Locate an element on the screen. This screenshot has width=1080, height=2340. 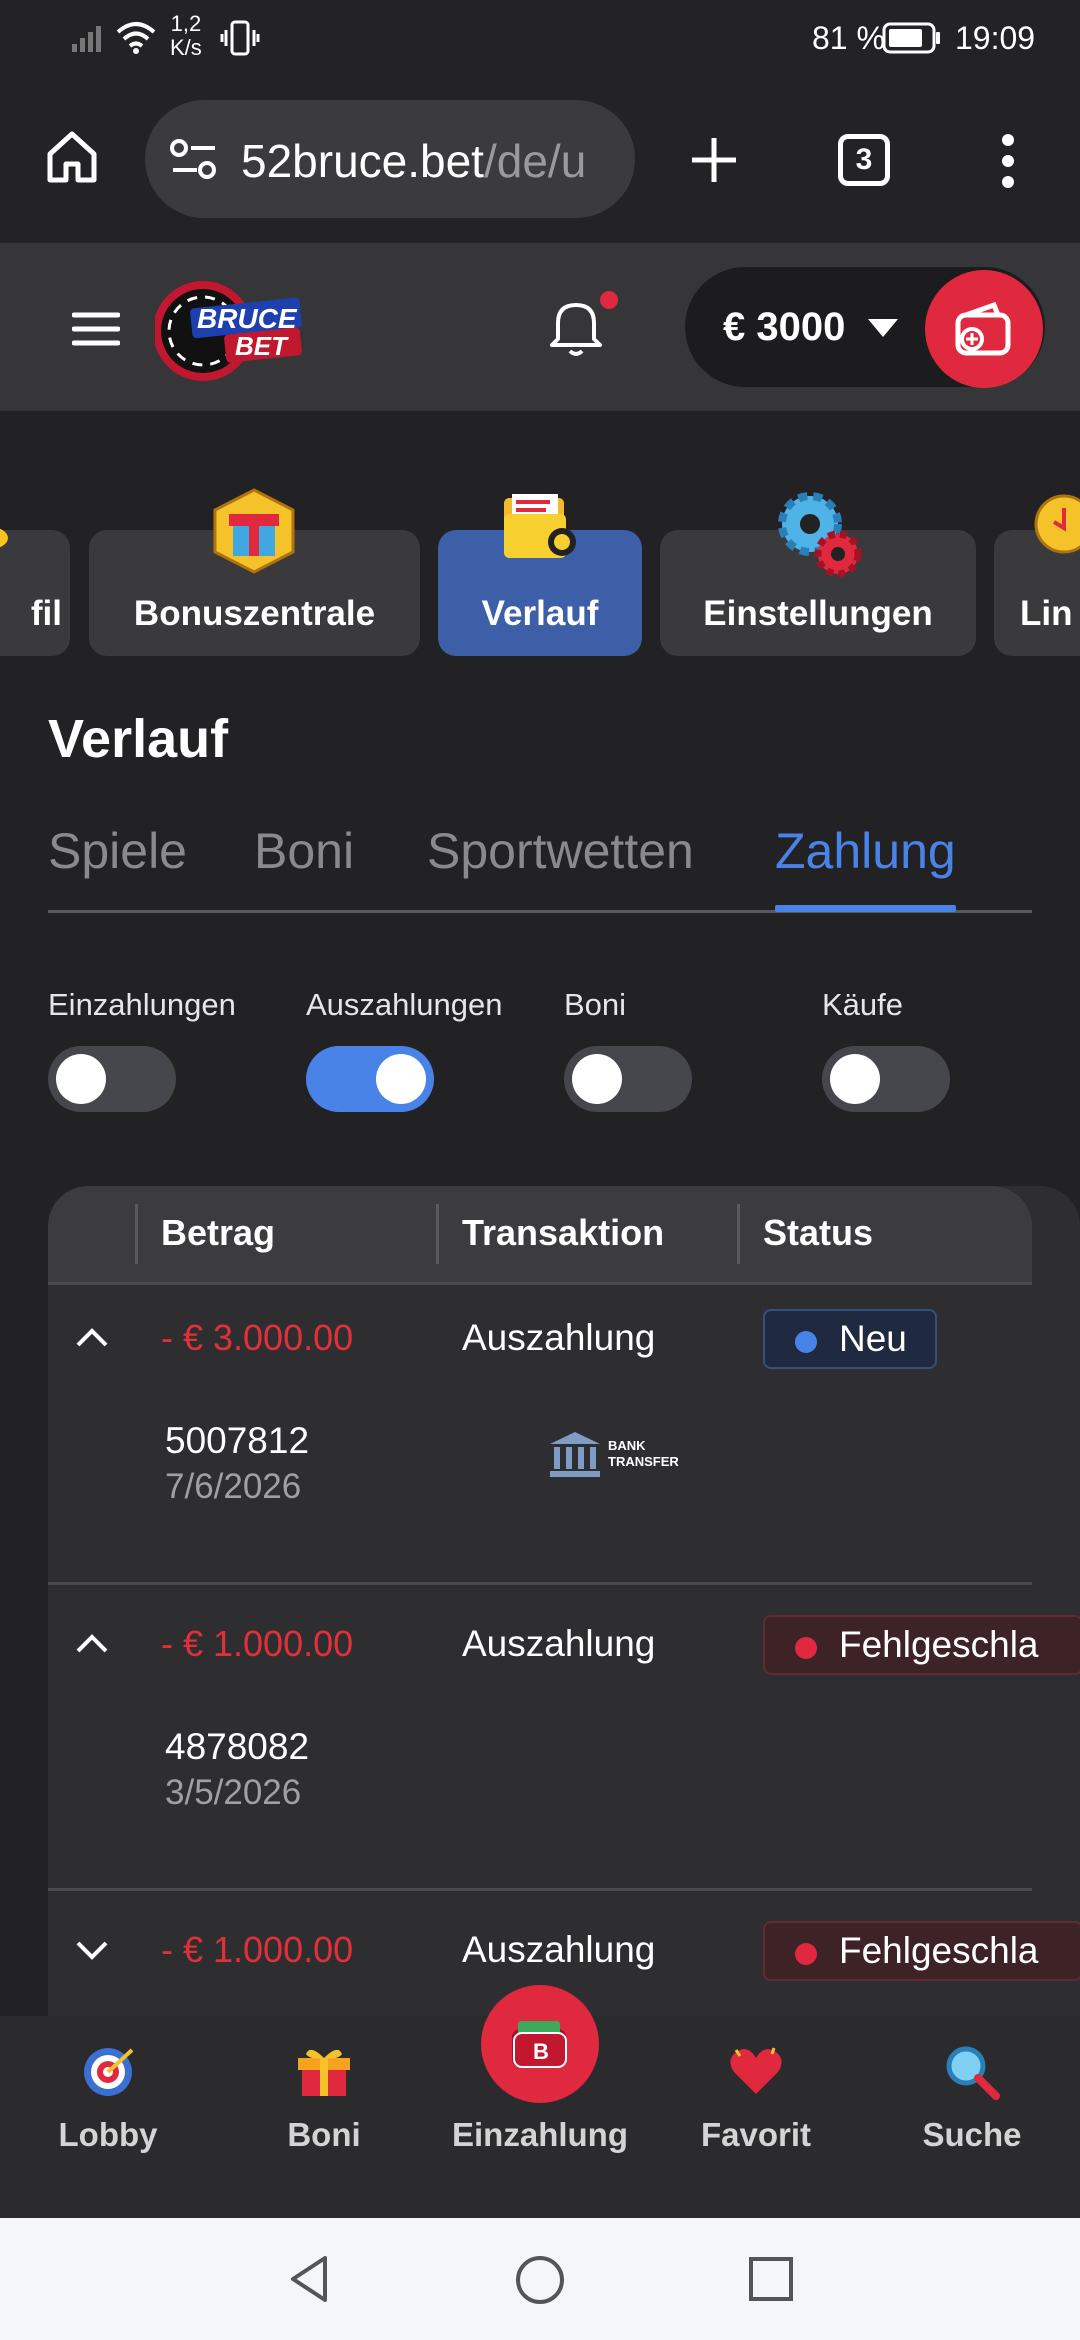
toggle-einzahlungen is located at coordinates (112, 1079).